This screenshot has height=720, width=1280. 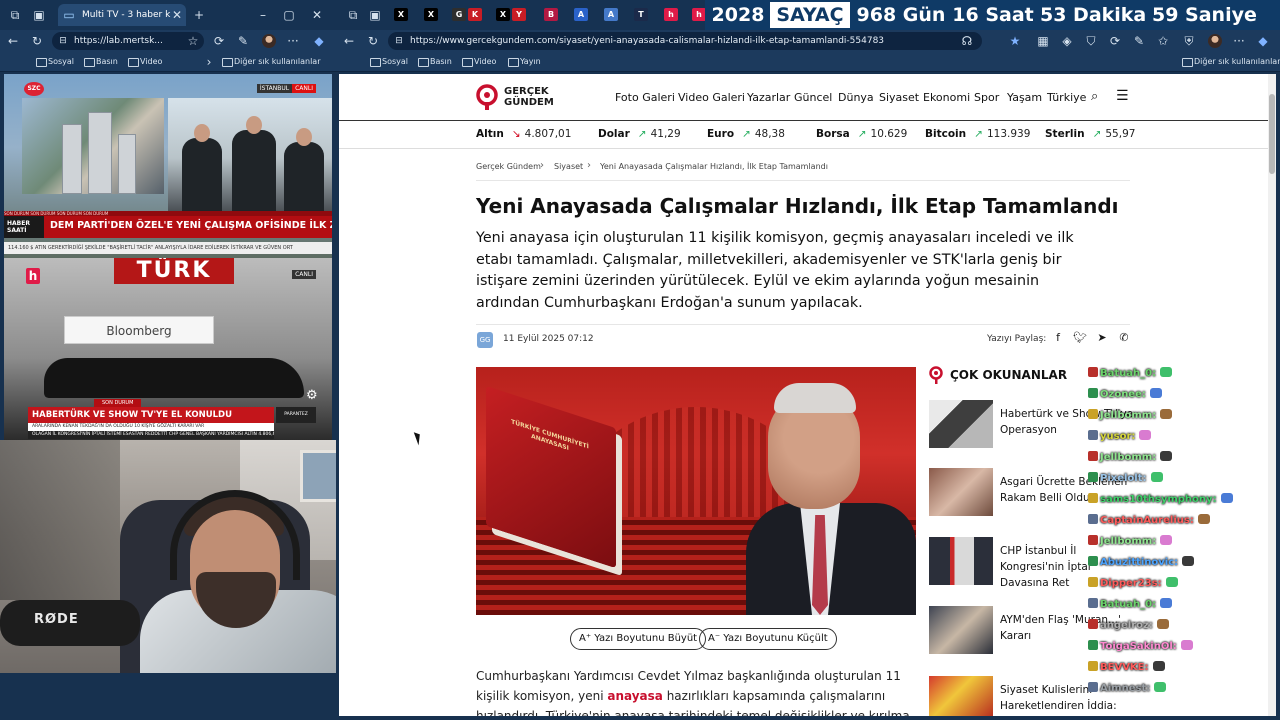 I want to click on tab-t-icon: T, so click(x=641, y=14).